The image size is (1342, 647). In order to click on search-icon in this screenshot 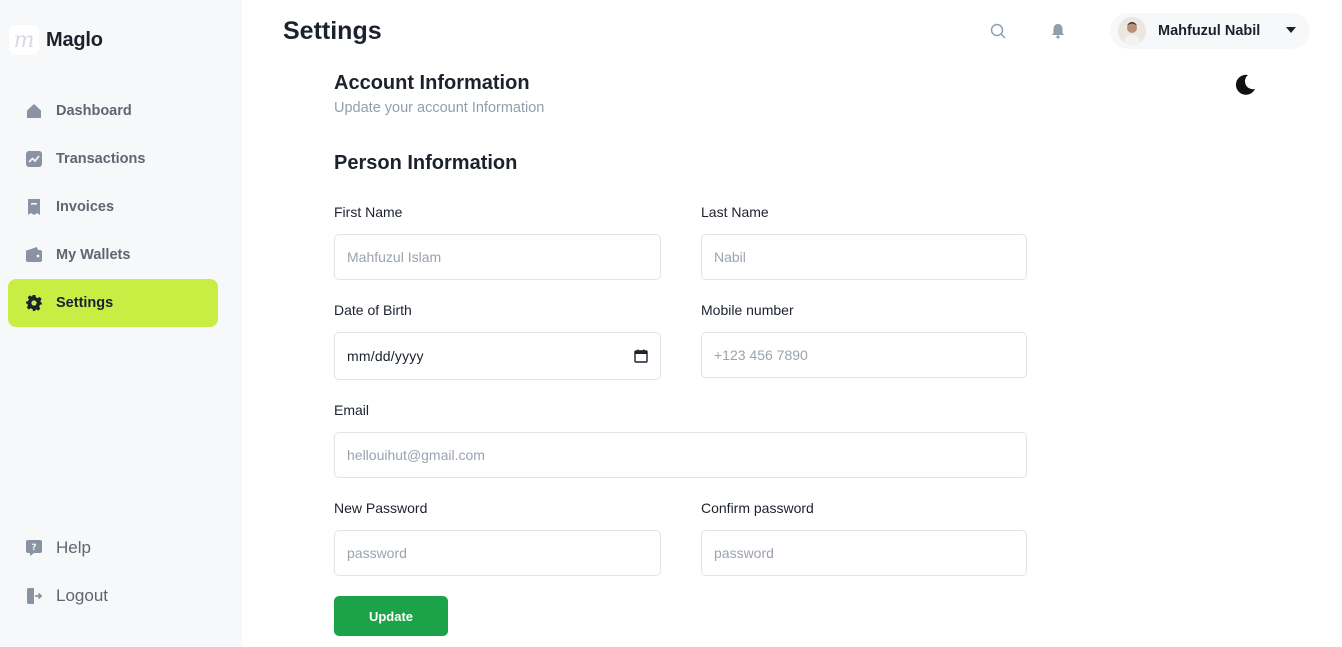, I will do `click(998, 31)`.